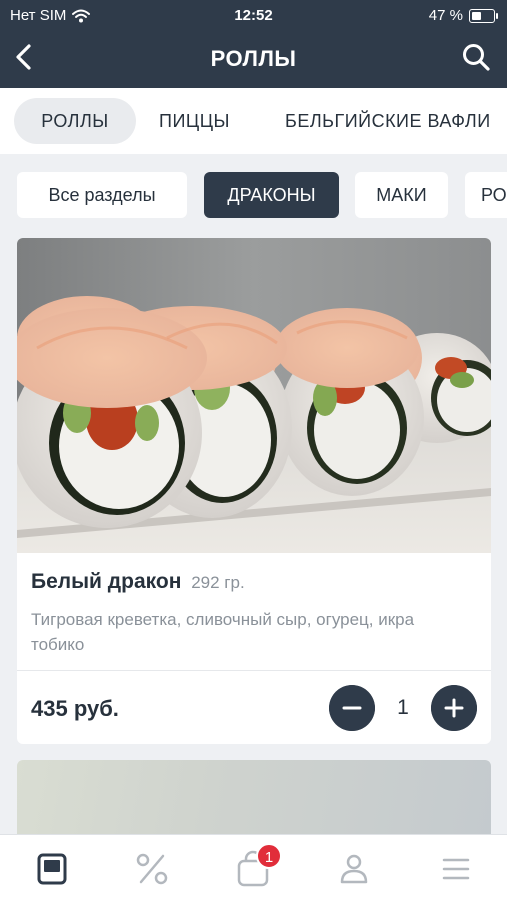 The width and height of the screenshot is (507, 901). Describe the element at coordinates (253, 121) in the screenshot. I see `category-tabs: РОЛЛЫ ПИЦЦЫ БЕЛЬГИЙСКИЕ ВАФЛИ` at that location.